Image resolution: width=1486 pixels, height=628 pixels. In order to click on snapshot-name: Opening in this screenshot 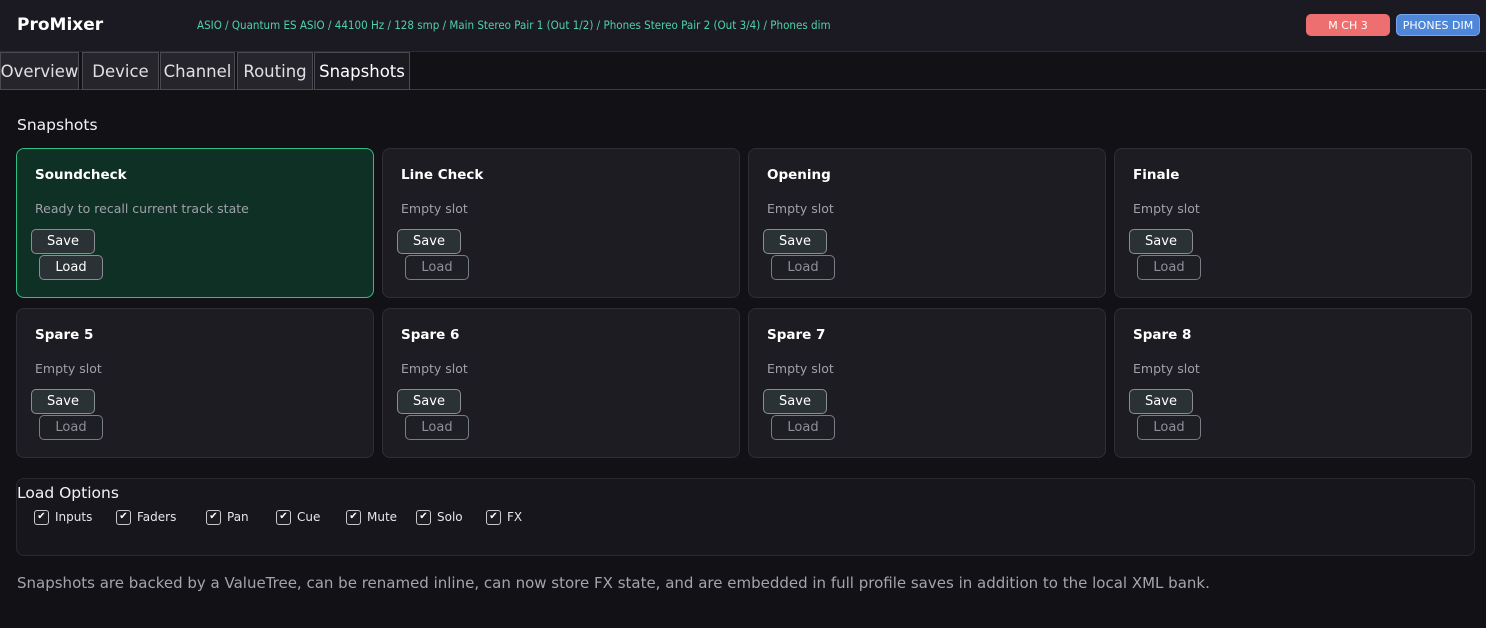, I will do `click(799, 175)`.